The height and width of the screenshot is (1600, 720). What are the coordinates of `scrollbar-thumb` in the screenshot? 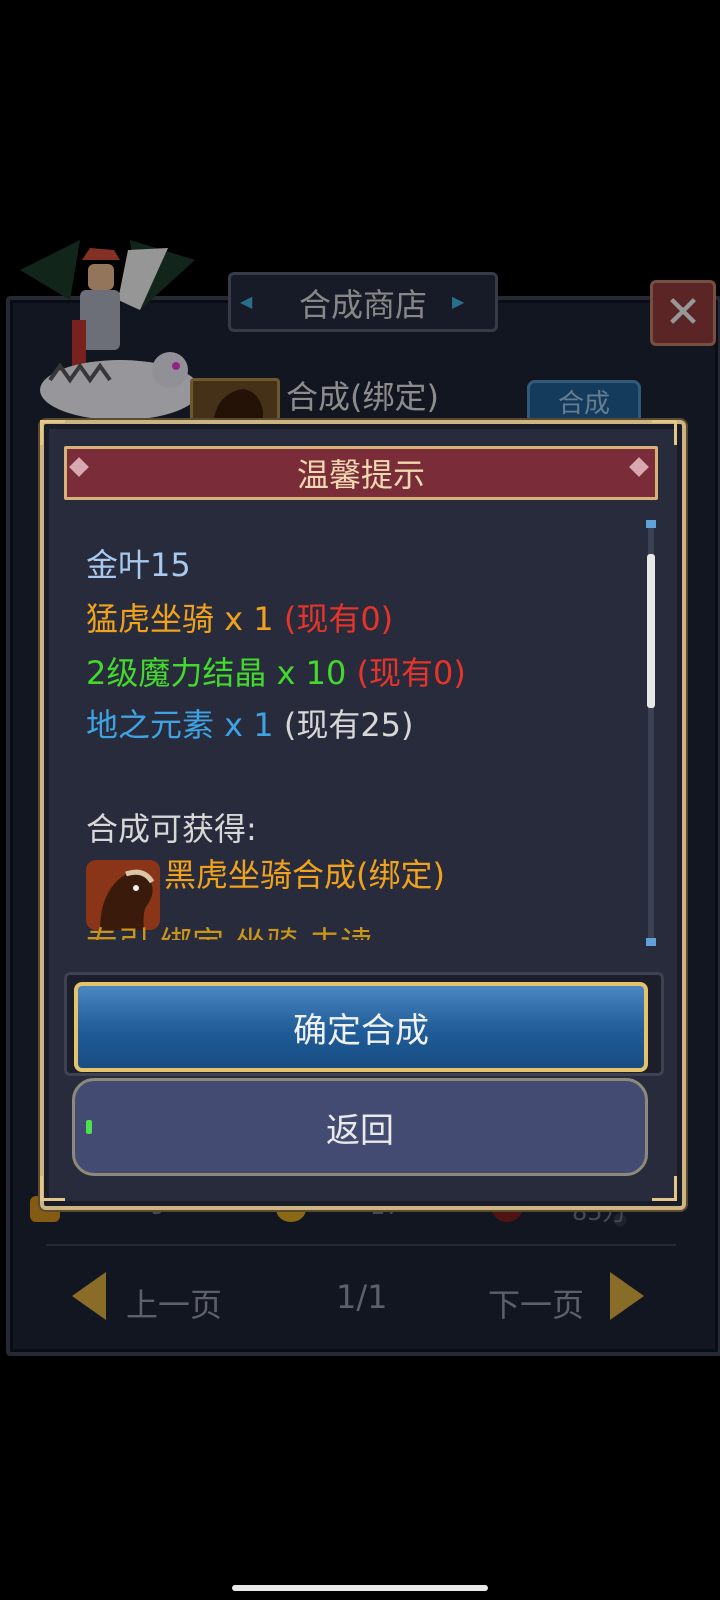 It's located at (651, 631).